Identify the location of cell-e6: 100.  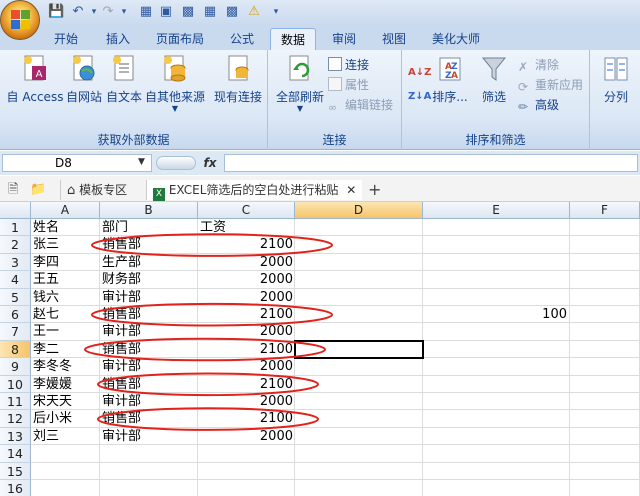
(495, 314).